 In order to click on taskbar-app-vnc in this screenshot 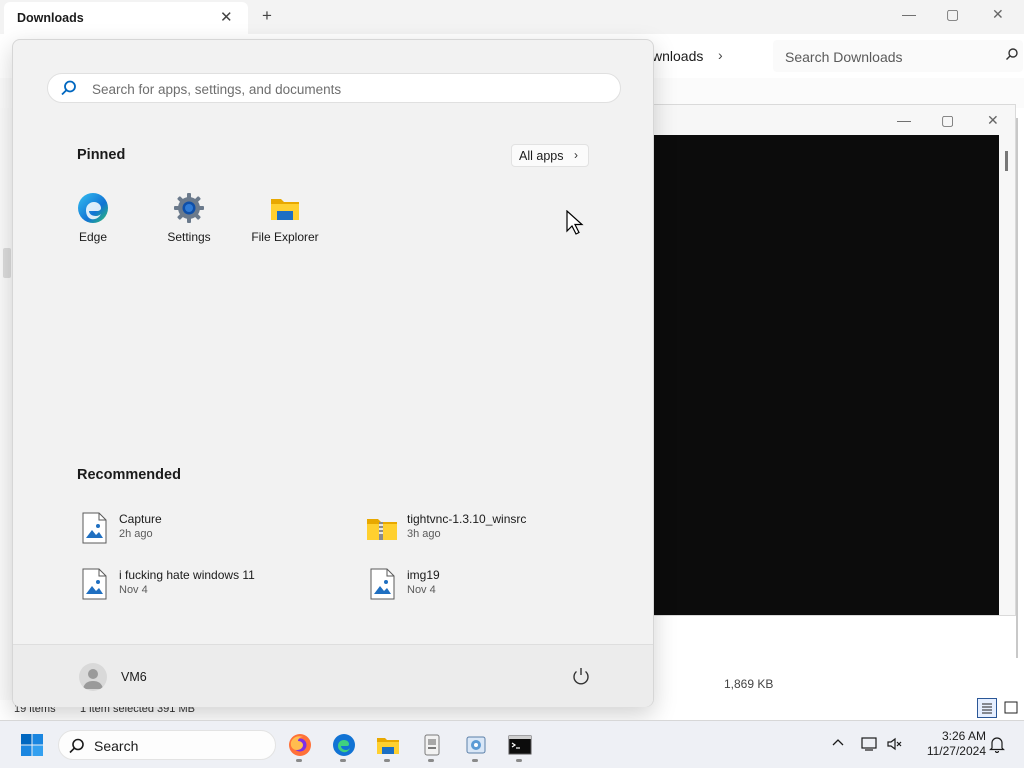, I will do `click(432, 745)`.